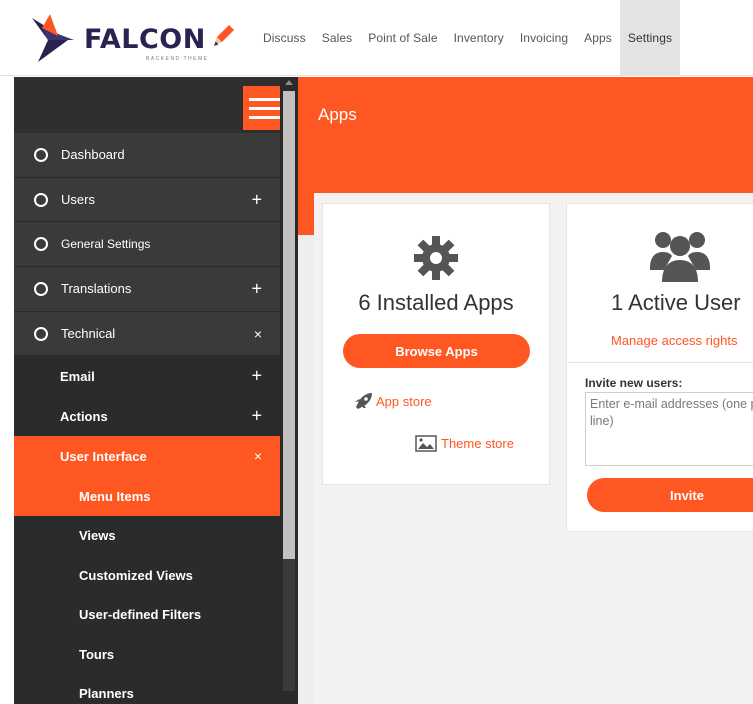 Image resolution: width=753 pixels, height=704 pixels. What do you see at coordinates (88, 334) in the screenshot?
I see `sidebar-item-label: Technical` at bounding box center [88, 334].